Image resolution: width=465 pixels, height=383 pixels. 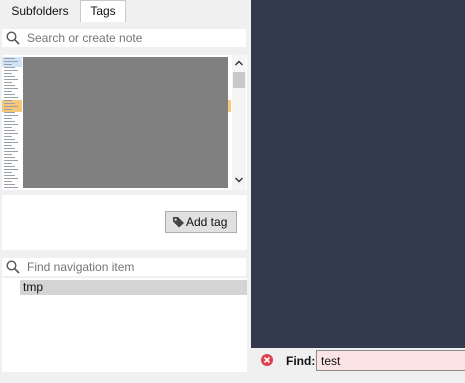 What do you see at coordinates (103, 11) in the screenshot?
I see `tab-tags: Tags` at bounding box center [103, 11].